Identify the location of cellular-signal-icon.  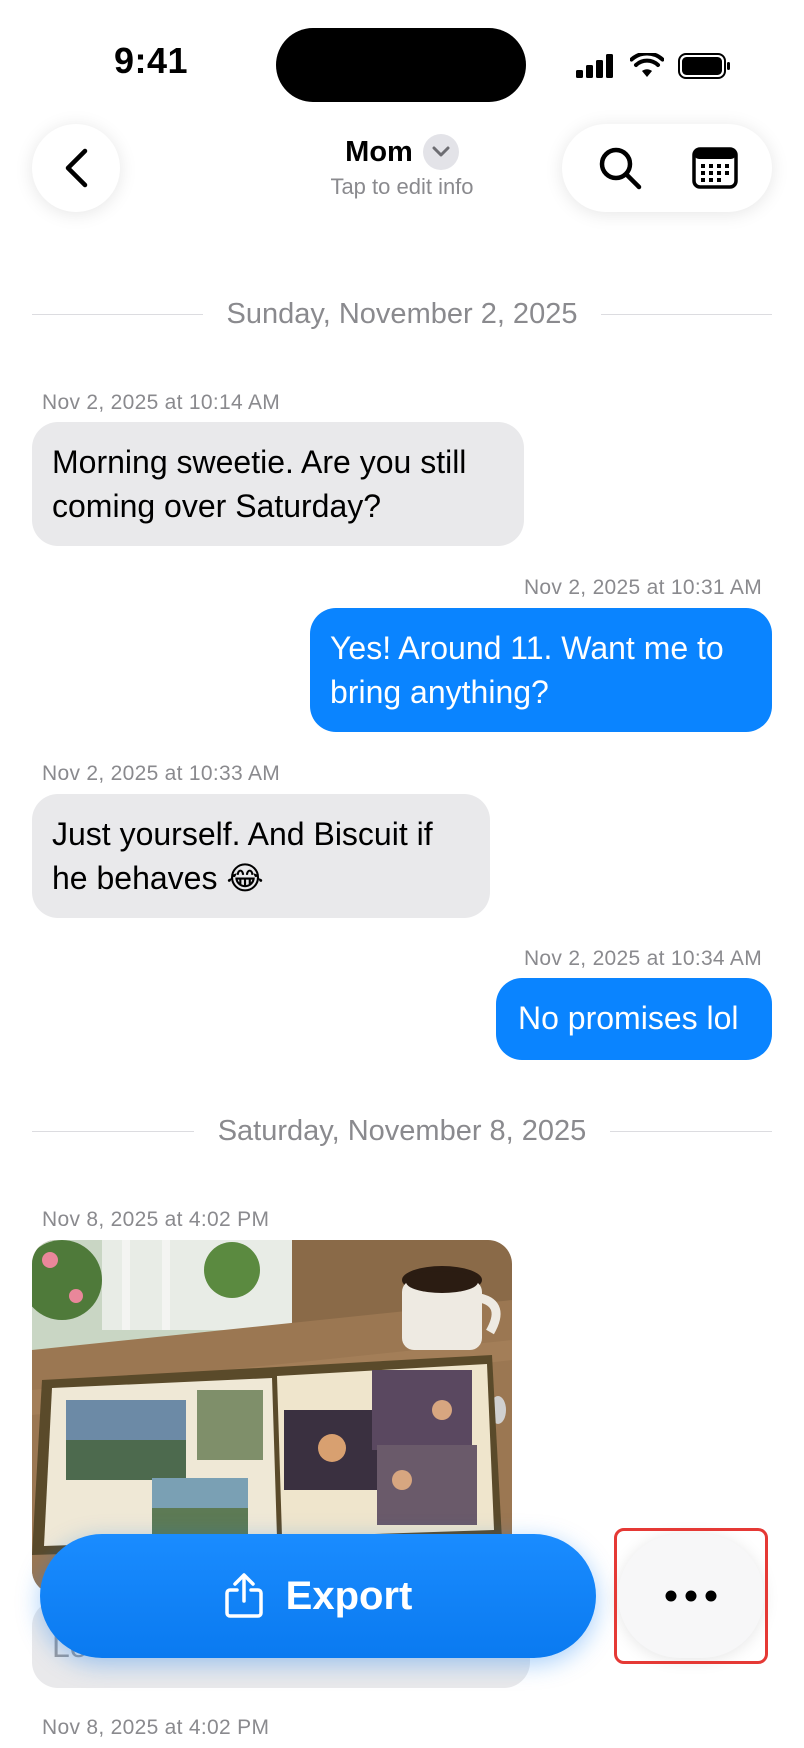
(594, 66).